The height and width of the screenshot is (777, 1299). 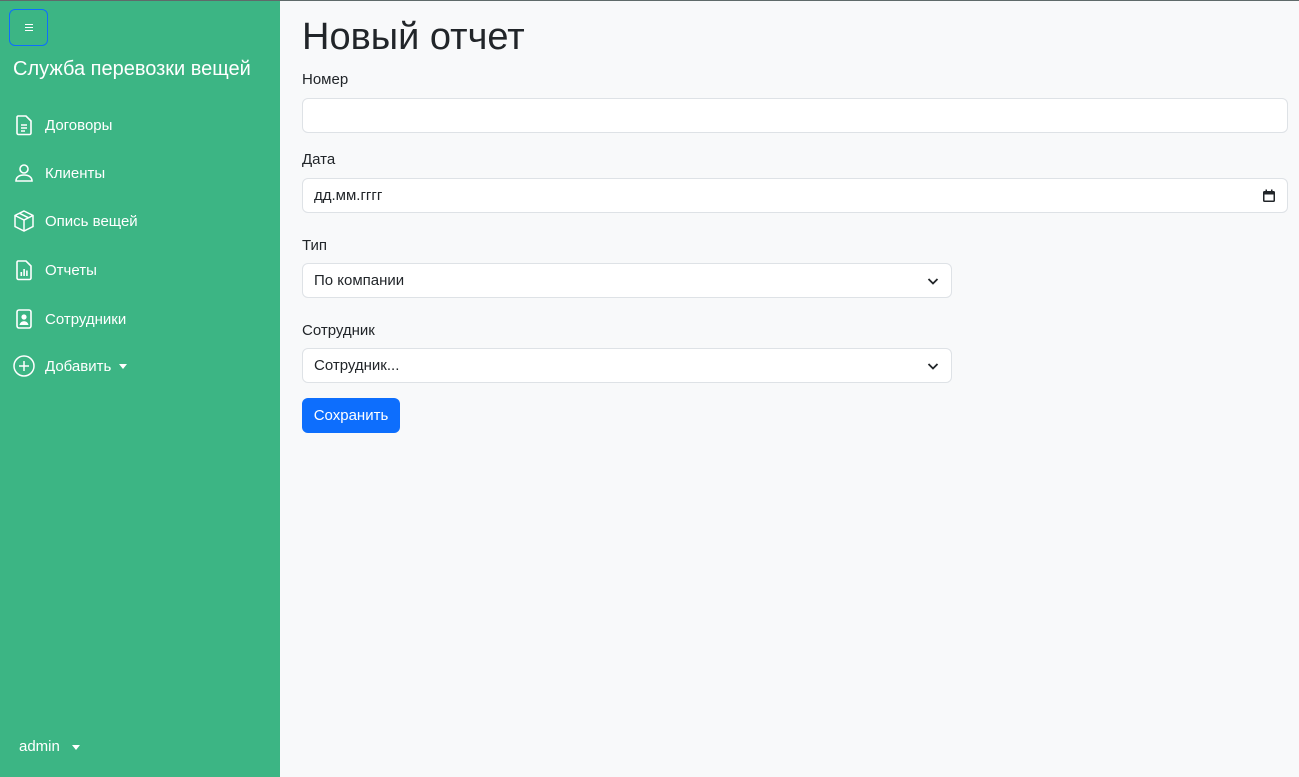 I want to click on sidebar-item-label: Отчеты, so click(x=71, y=270).